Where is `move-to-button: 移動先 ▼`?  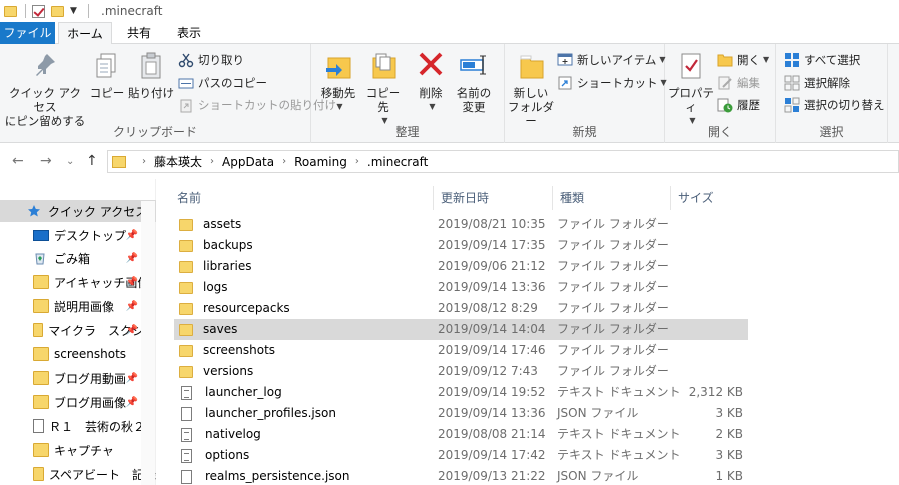 move-to-button: 移動先 ▼ is located at coordinates (338, 82).